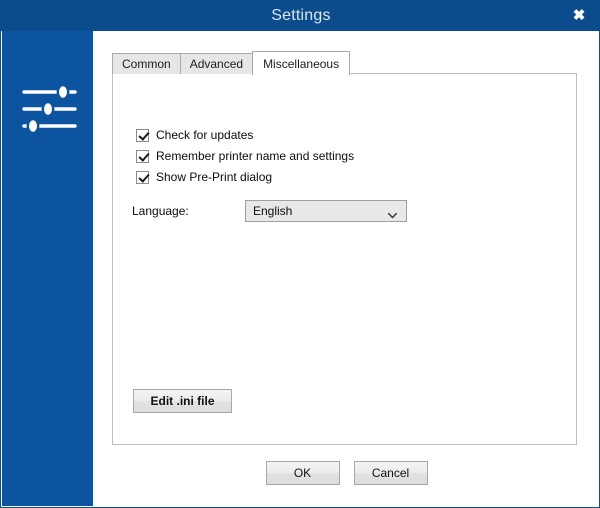 This screenshot has width=600, height=508. Describe the element at coordinates (255, 156) in the screenshot. I see `remember-printer-label: Remember printer name and settings` at that location.